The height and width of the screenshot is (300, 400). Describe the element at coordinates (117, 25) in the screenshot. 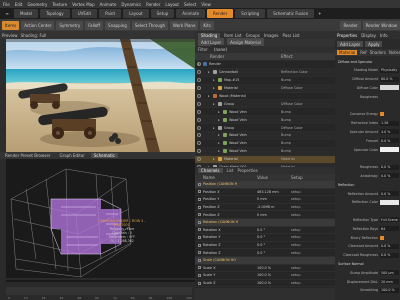

I see `toolbar-snapping-button: Snapping` at that location.